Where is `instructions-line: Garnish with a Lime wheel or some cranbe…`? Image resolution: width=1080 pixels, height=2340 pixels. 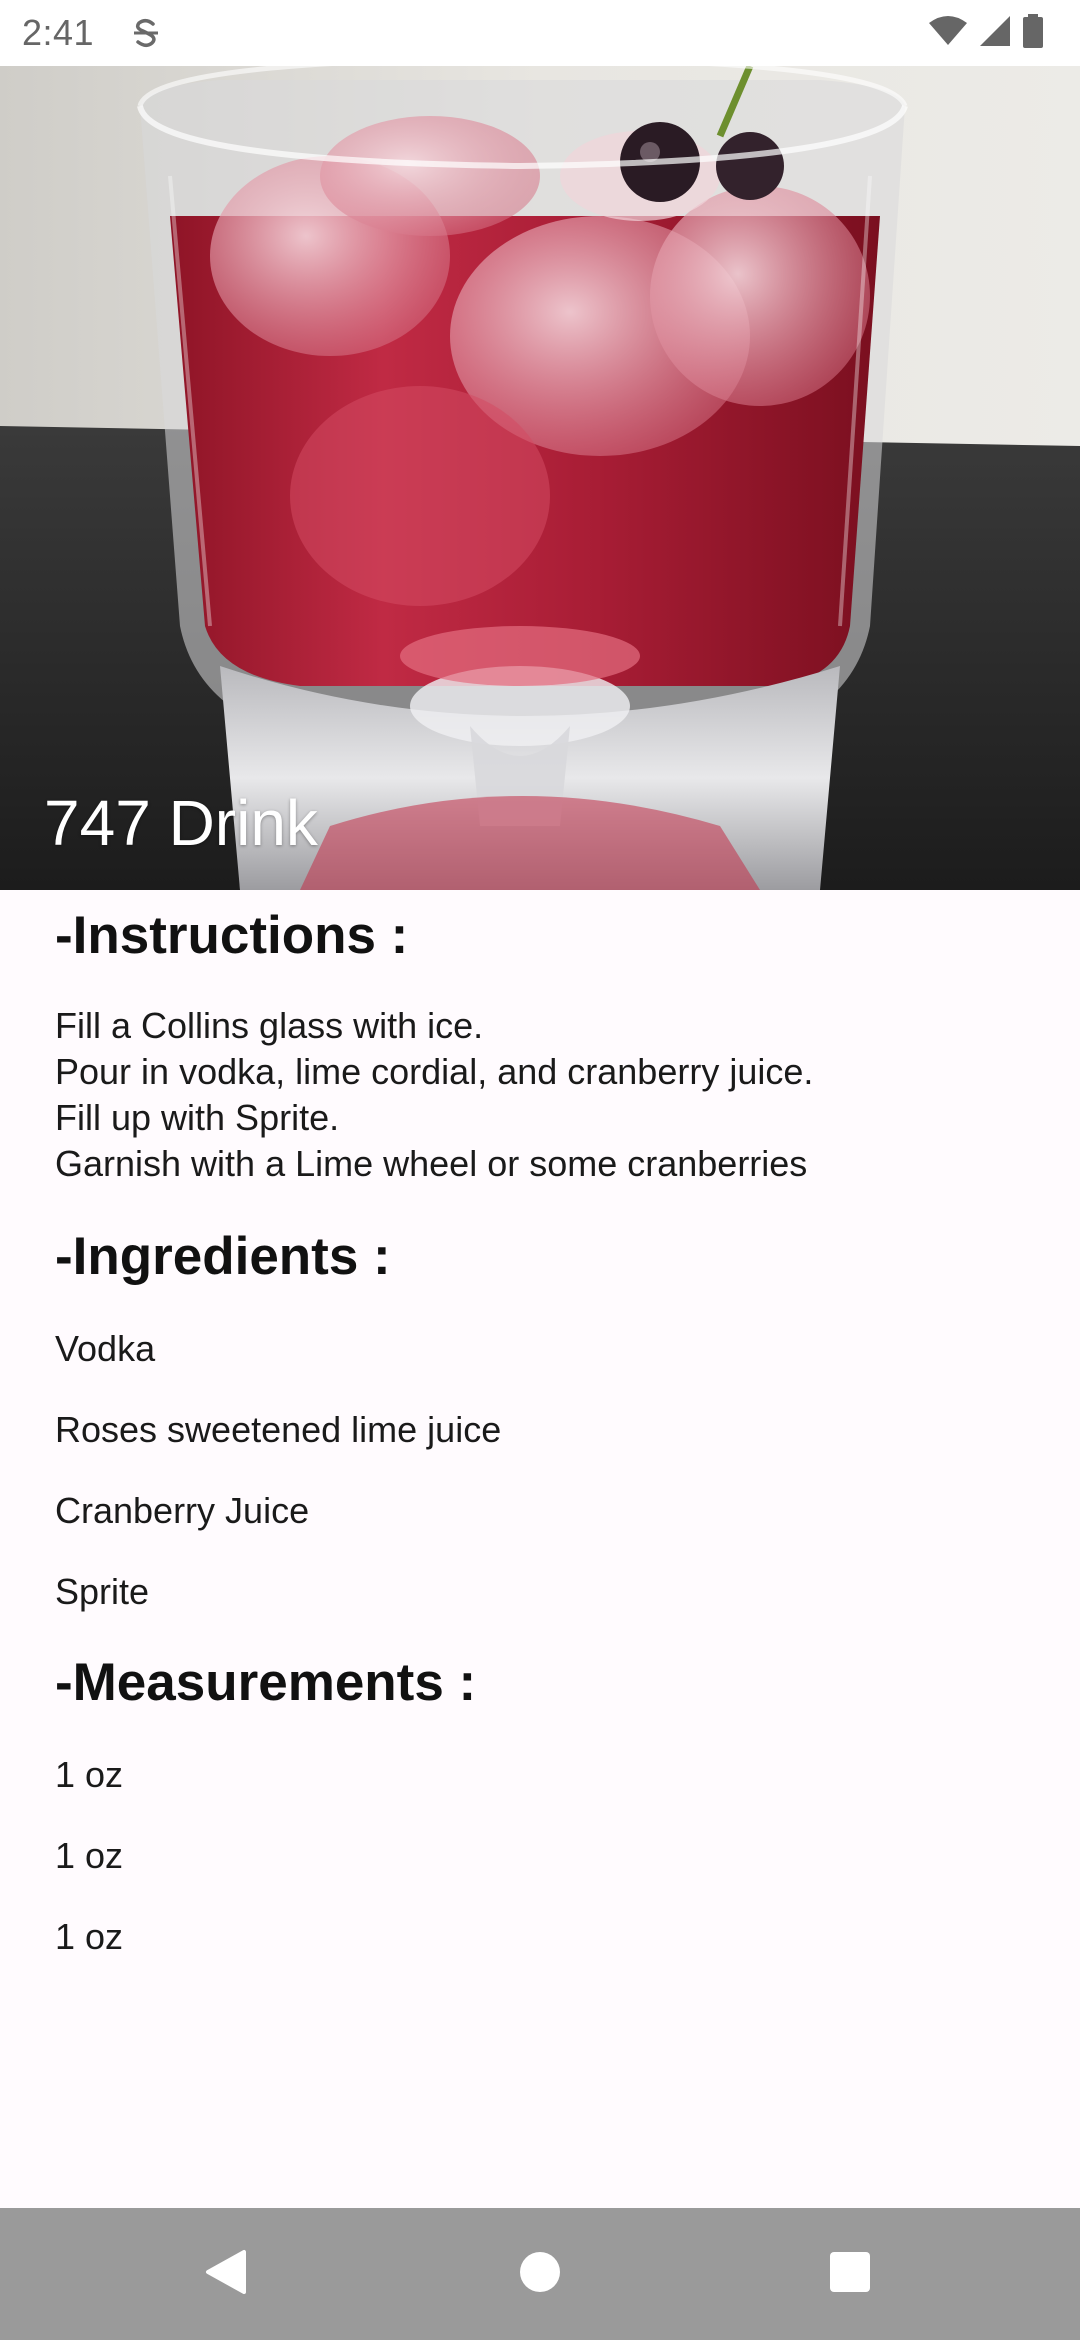
instructions-line: Garnish with a Lime wheel or some cranbe… is located at coordinates (431, 1163).